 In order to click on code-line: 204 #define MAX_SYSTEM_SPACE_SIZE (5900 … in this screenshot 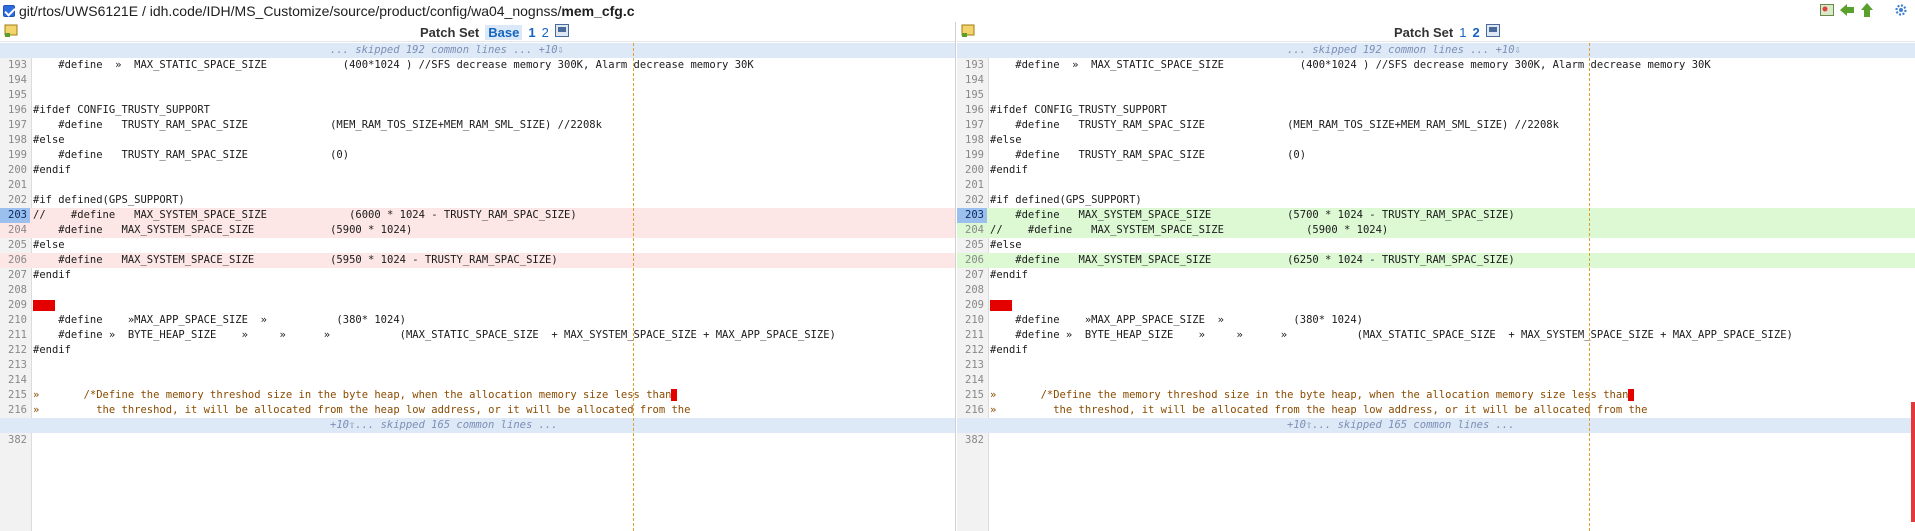, I will do `click(477, 230)`.